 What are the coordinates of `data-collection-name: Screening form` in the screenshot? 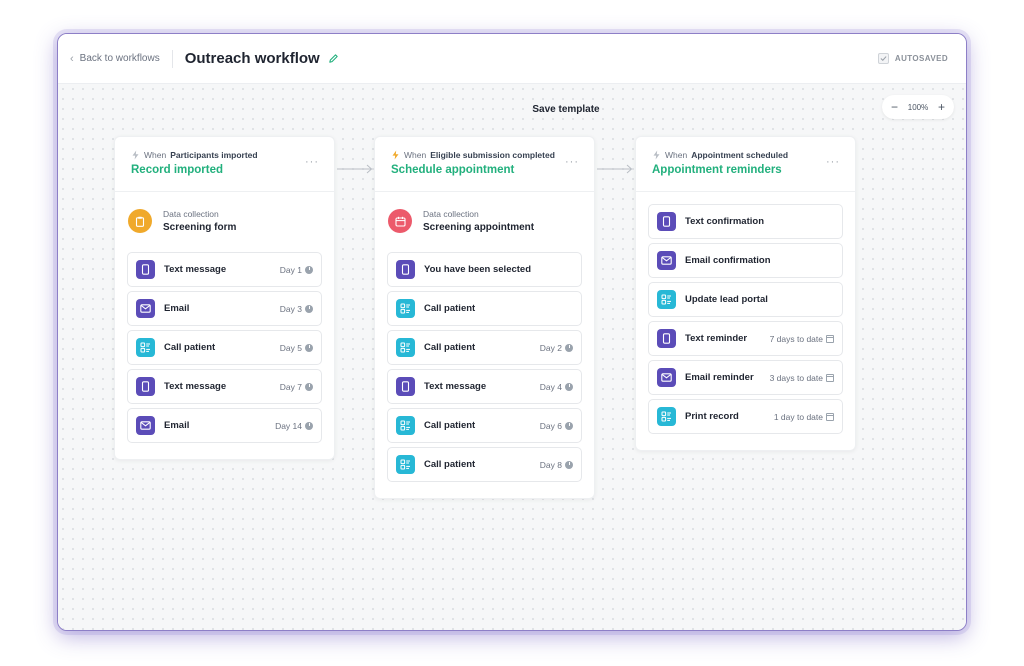 It's located at (200, 227).